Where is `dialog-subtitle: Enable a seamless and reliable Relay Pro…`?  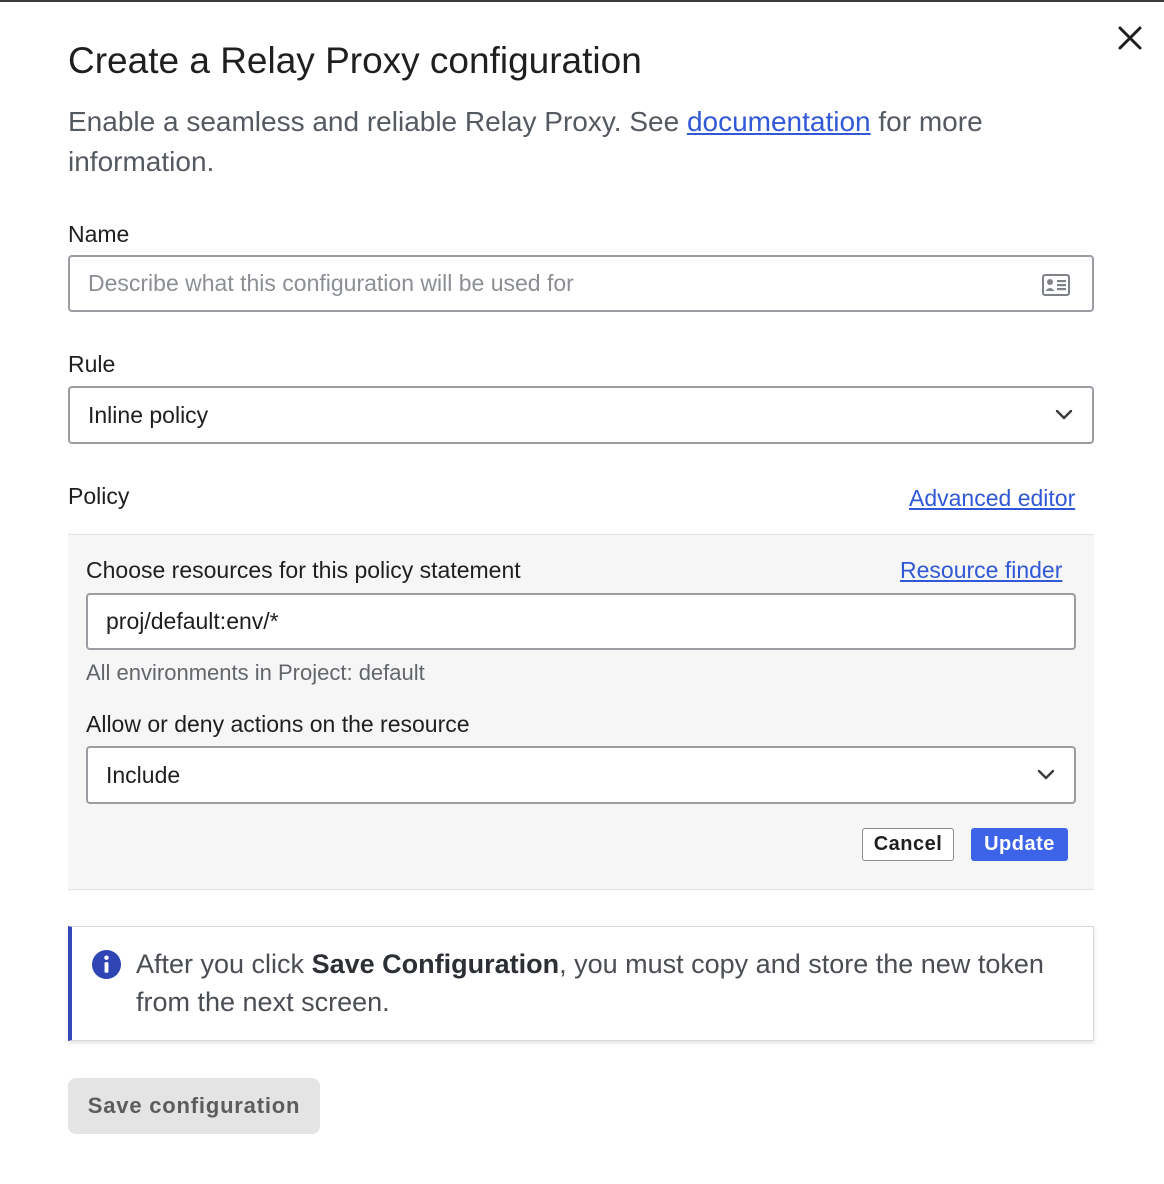 dialog-subtitle: Enable a seamless and reliable Relay Pro… is located at coordinates (548, 142).